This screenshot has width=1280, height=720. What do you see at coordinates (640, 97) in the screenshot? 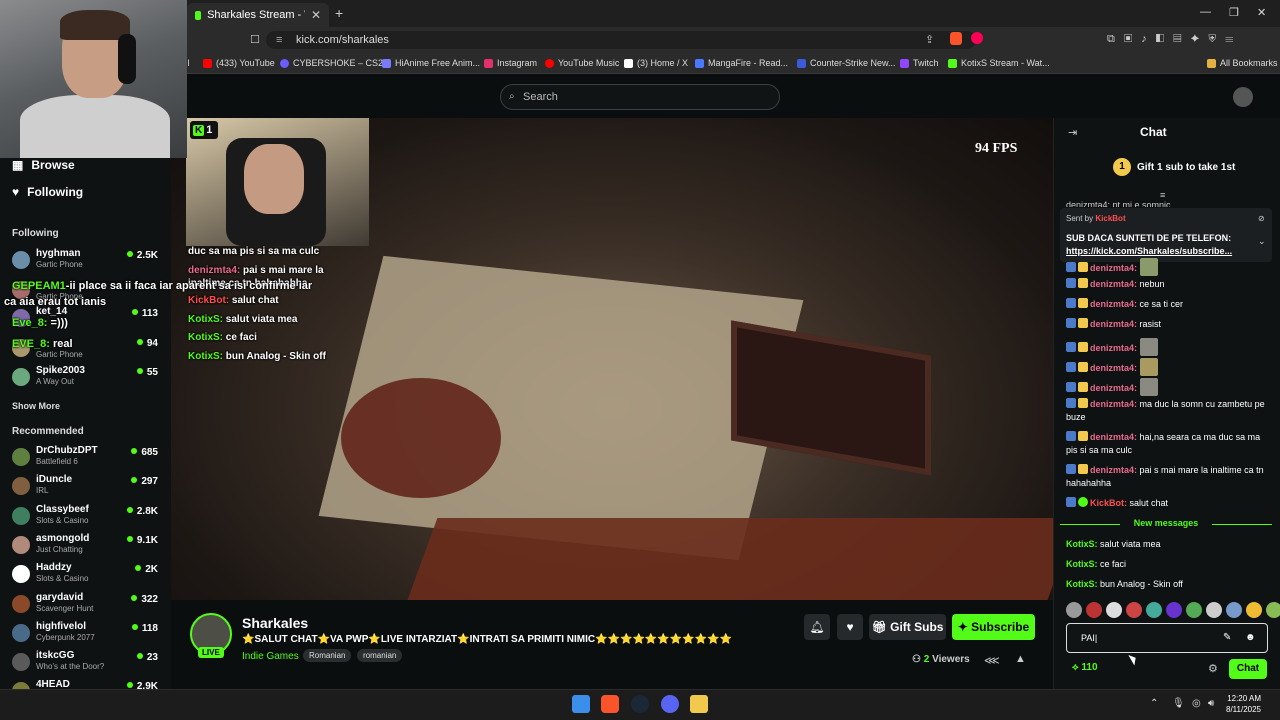
I see `search-input: ⌕ Search` at bounding box center [640, 97].